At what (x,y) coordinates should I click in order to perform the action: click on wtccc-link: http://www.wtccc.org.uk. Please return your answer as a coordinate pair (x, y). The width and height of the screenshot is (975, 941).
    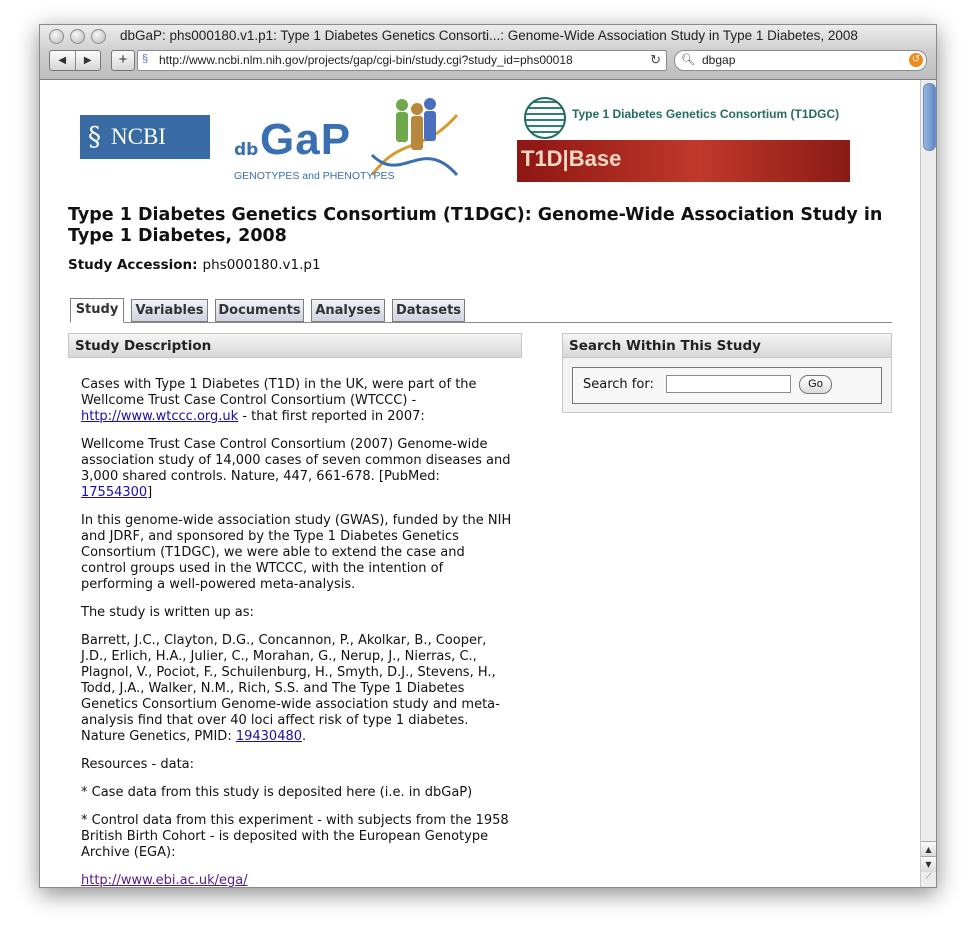
    Looking at the image, I should click on (159, 416).